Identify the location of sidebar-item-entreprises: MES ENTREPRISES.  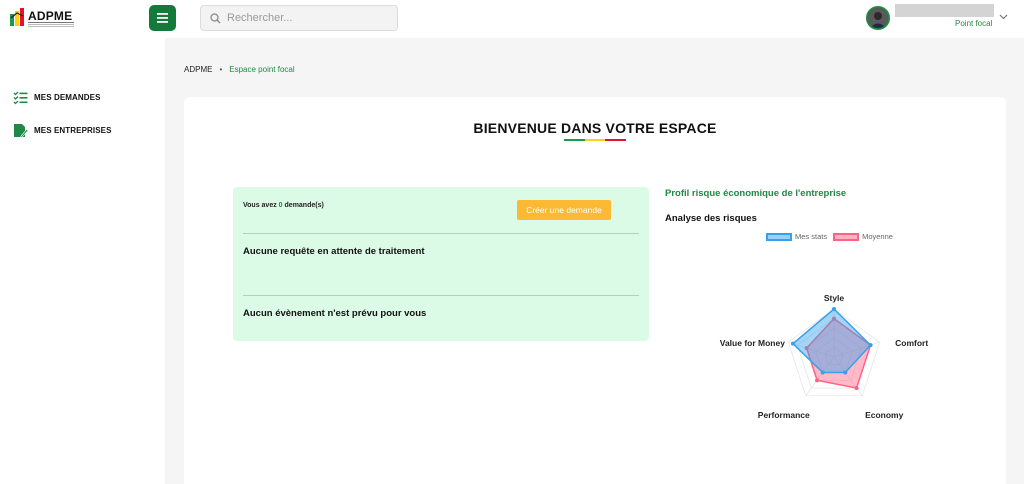
(62, 130).